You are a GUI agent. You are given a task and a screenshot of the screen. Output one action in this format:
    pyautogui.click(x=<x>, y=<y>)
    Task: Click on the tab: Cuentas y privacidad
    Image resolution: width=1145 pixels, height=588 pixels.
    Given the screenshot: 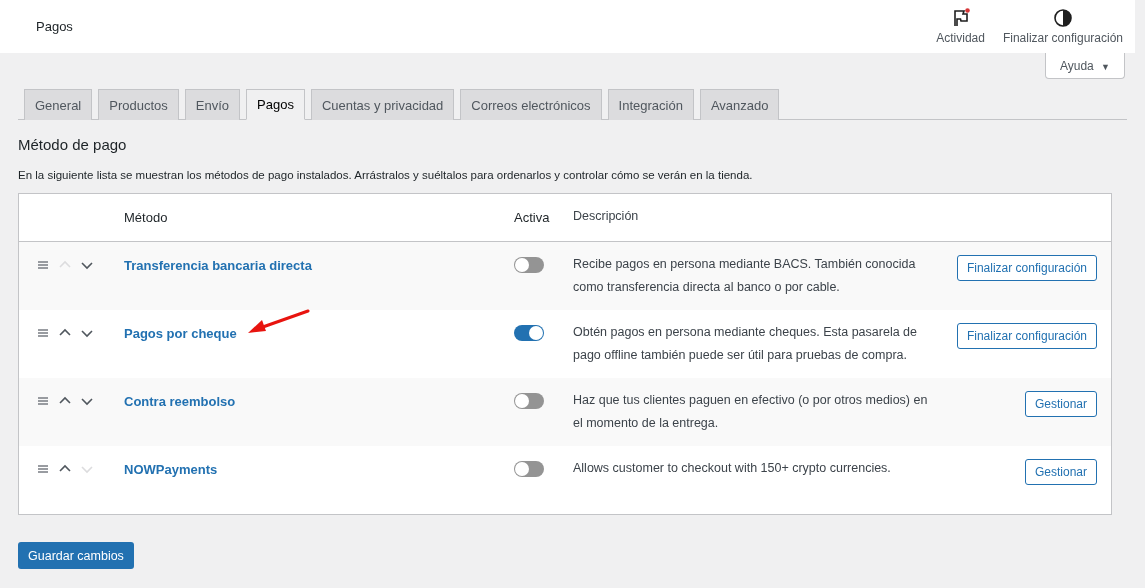 What is the action you would take?
    pyautogui.click(x=382, y=104)
    